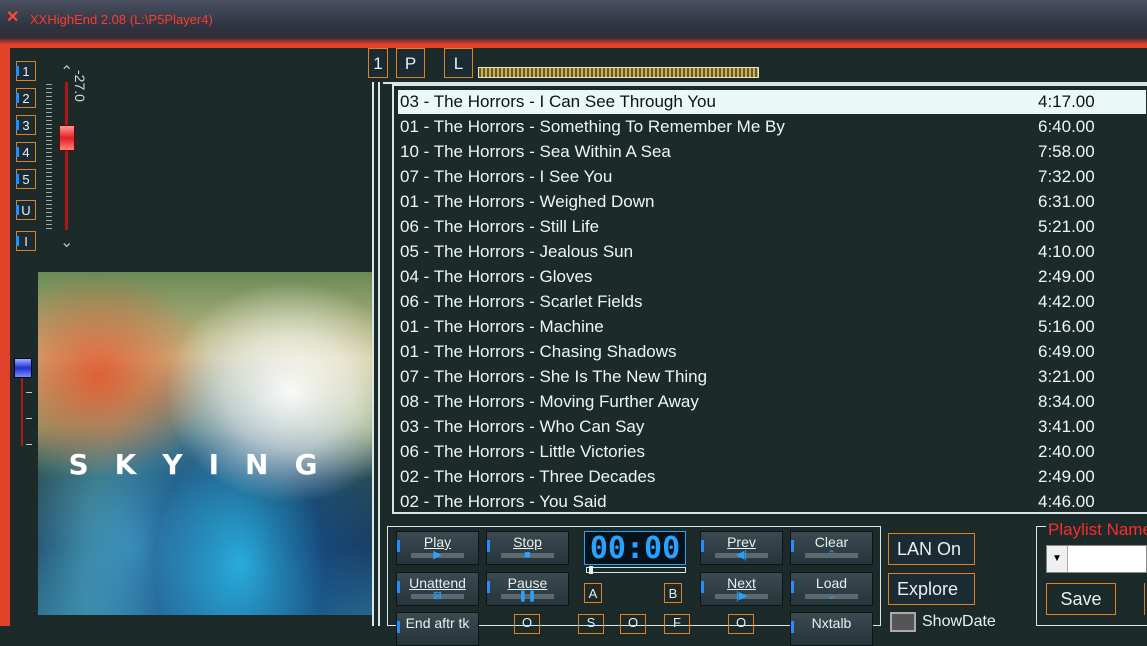 The image size is (1147, 646). I want to click on pause-icon: ❚❚, so click(527, 596).